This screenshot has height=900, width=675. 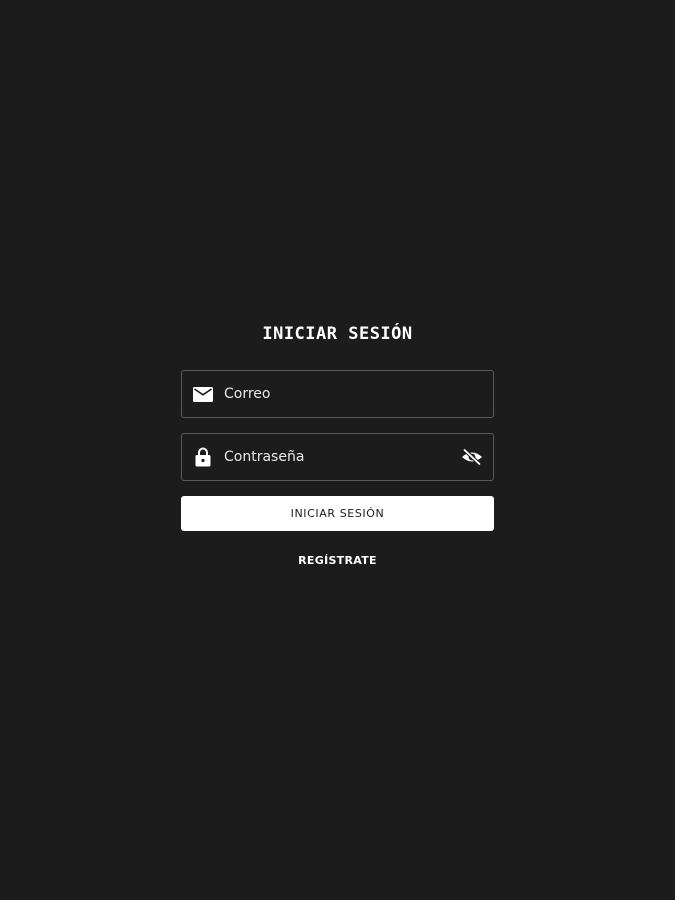 I want to click on email-input, so click(x=334, y=394).